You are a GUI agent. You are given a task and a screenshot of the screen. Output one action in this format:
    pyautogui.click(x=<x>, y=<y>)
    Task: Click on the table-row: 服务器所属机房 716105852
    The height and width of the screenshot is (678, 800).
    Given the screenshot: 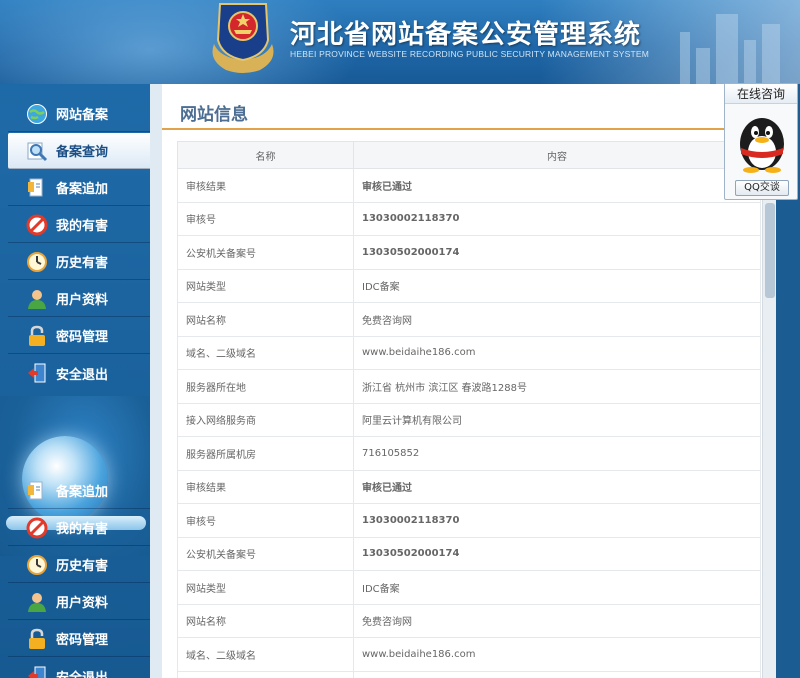 What is the action you would take?
    pyautogui.click(x=469, y=453)
    